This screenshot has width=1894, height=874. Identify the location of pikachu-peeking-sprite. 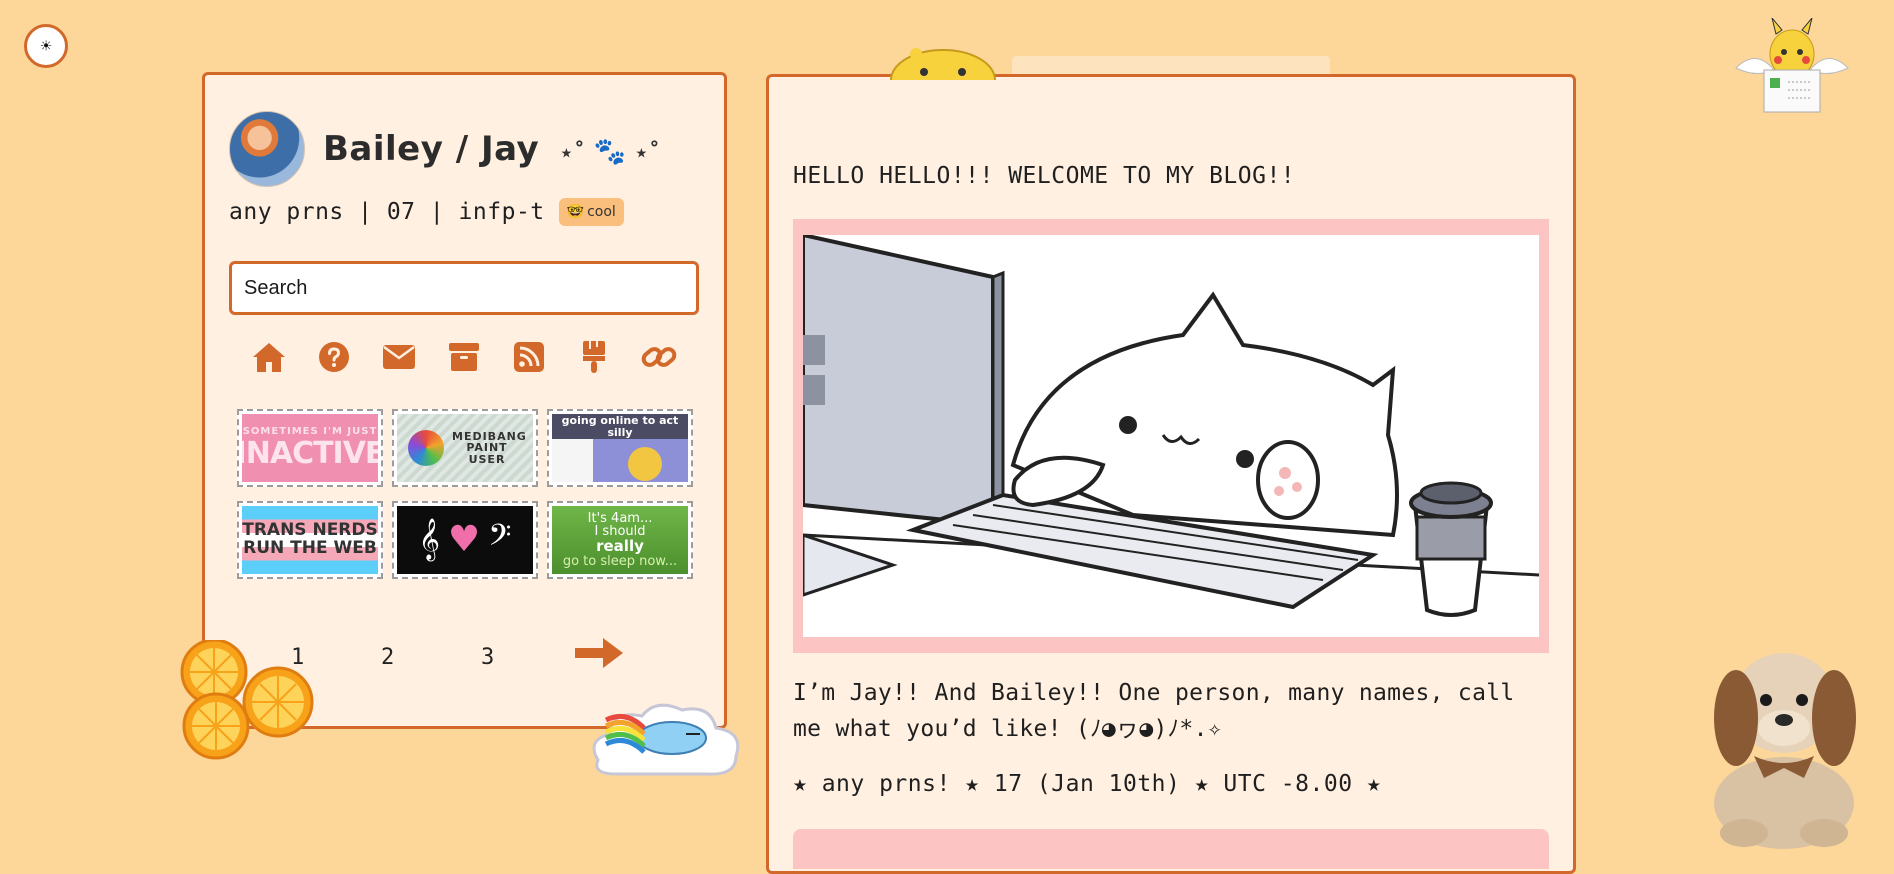
(943, 78).